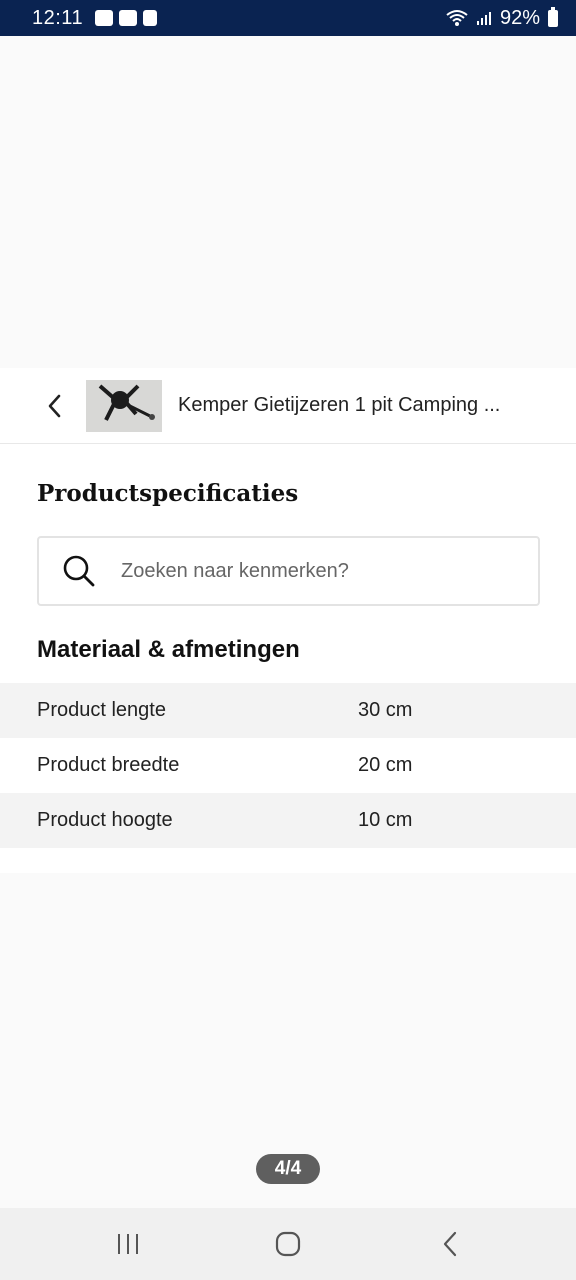 Image resolution: width=576 pixels, height=1280 pixels. What do you see at coordinates (288, 710) in the screenshot?
I see `table-row: Product lengte 30 cm` at bounding box center [288, 710].